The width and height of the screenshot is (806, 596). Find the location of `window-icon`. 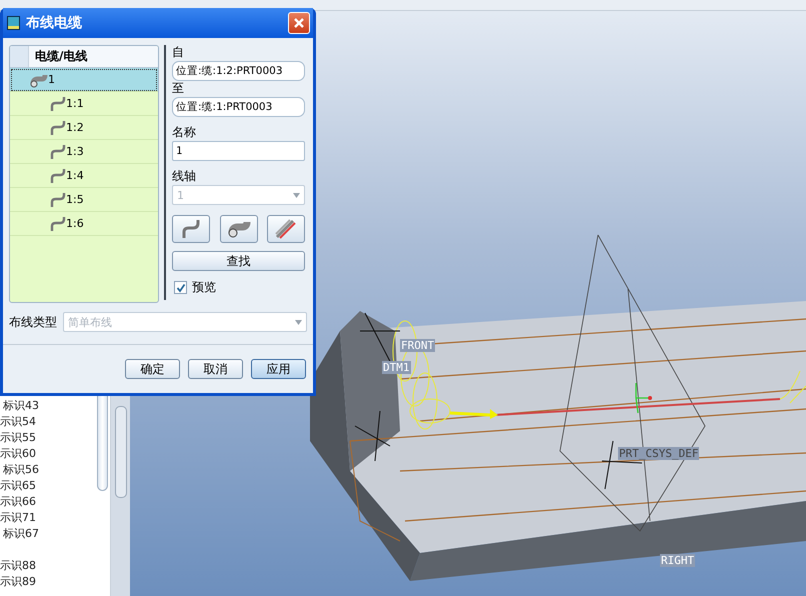

window-icon is located at coordinates (13, 23).